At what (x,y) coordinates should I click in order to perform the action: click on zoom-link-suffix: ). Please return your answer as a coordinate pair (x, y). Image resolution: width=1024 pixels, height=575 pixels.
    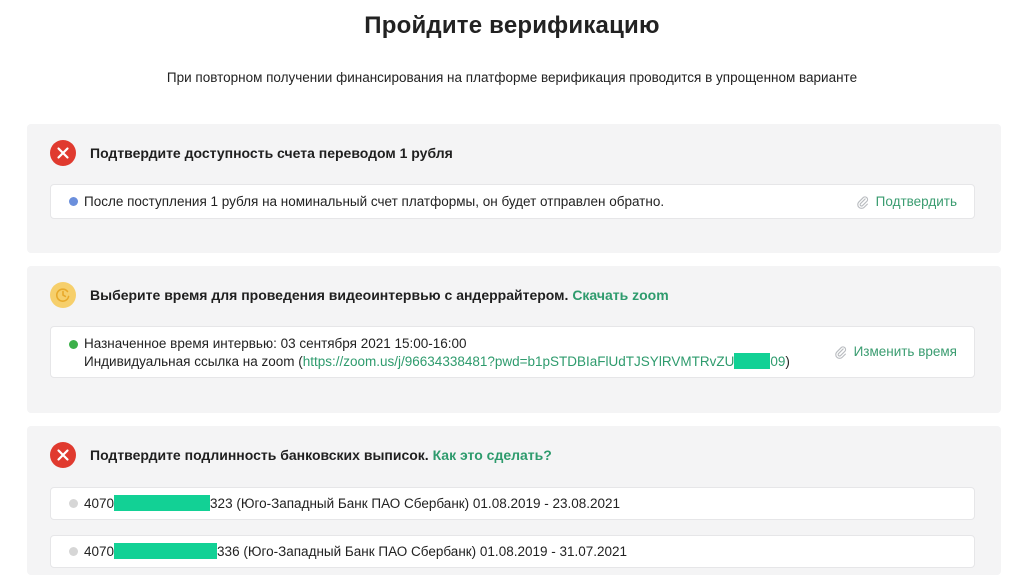
    Looking at the image, I should click on (787, 361).